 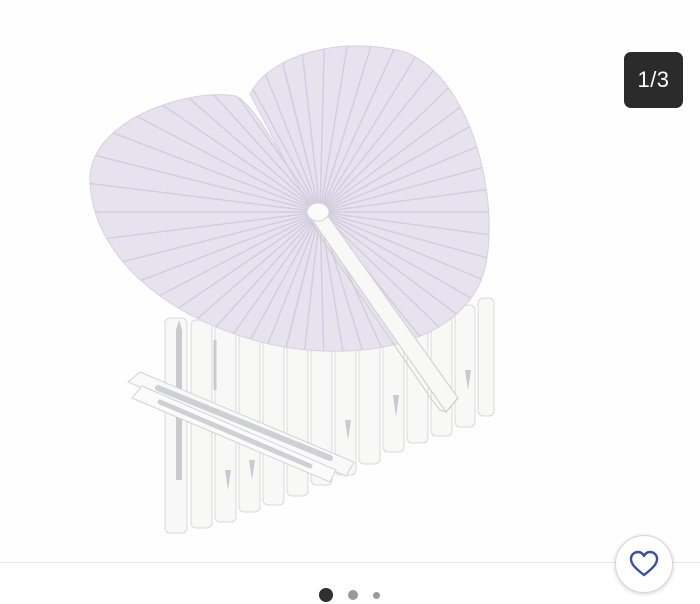 I want to click on heart-outline-icon, so click(x=644, y=563).